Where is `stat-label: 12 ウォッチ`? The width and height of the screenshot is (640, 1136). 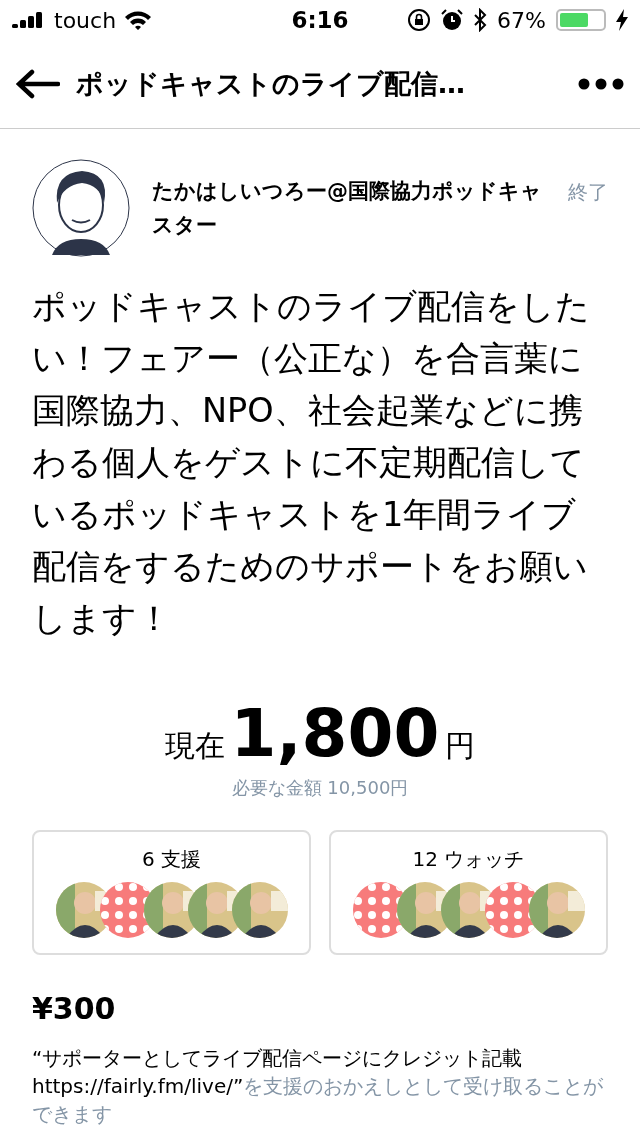 stat-label: 12 ウォッチ is located at coordinates (468, 859).